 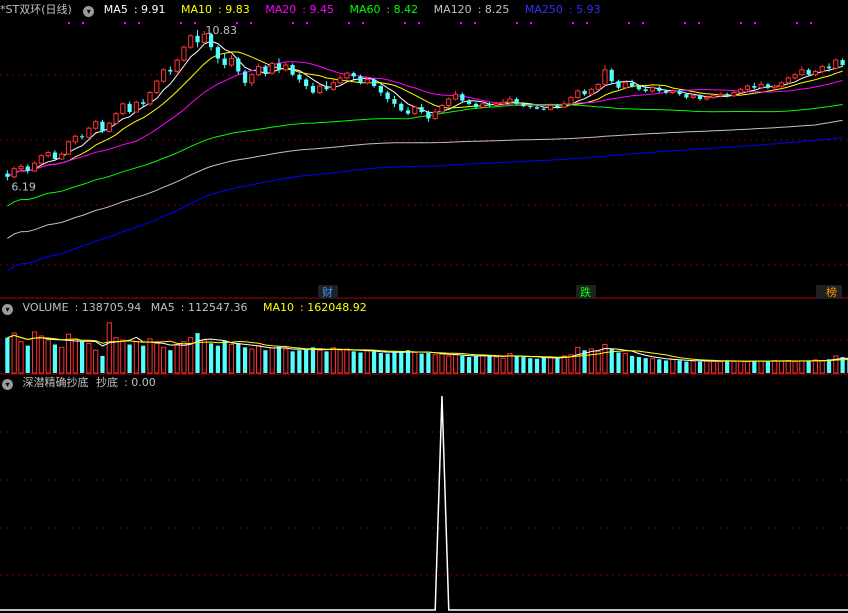 What do you see at coordinates (134, 9) in the screenshot?
I see `ma5-label: MA5: 9.91` at bounding box center [134, 9].